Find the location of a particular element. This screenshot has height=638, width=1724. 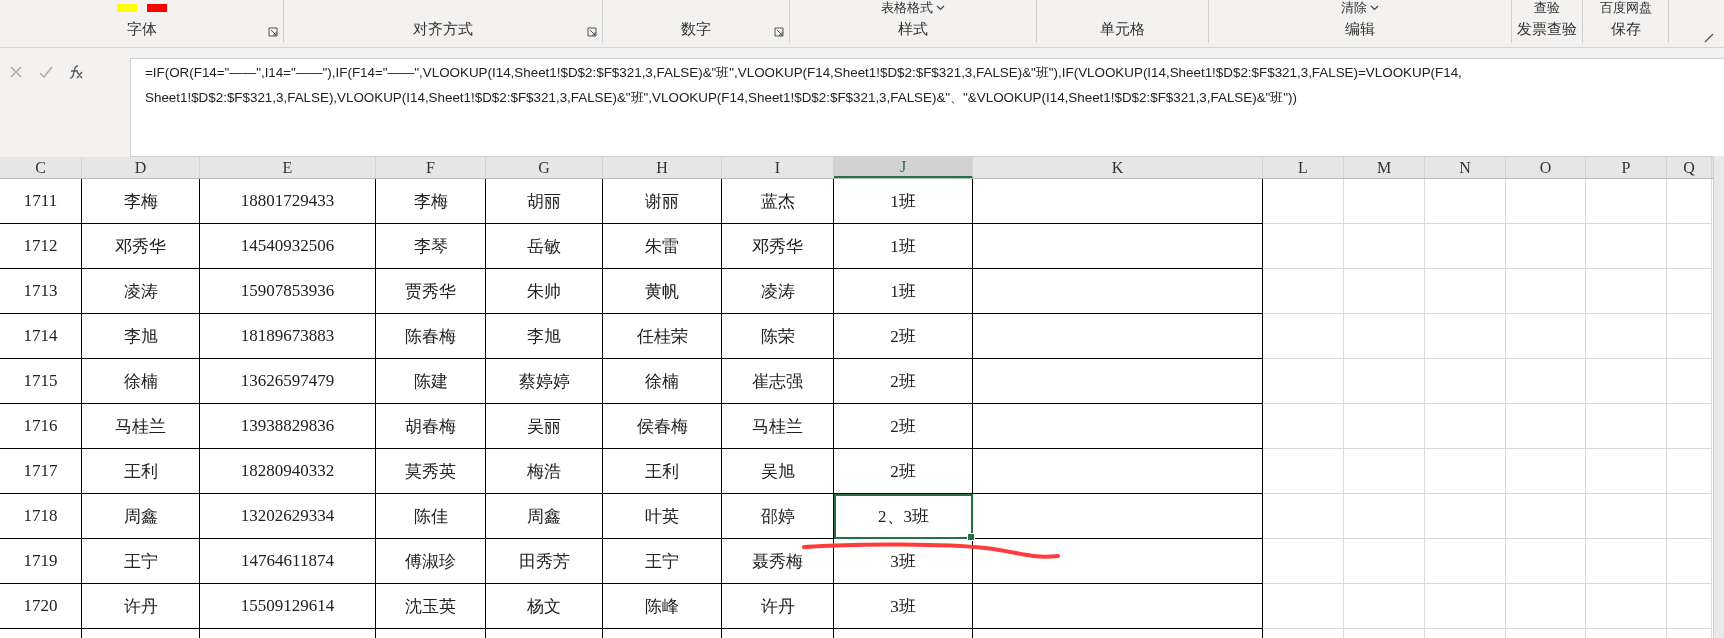

ribbon-button: 百度网盘 is located at coordinates (1625, 8).